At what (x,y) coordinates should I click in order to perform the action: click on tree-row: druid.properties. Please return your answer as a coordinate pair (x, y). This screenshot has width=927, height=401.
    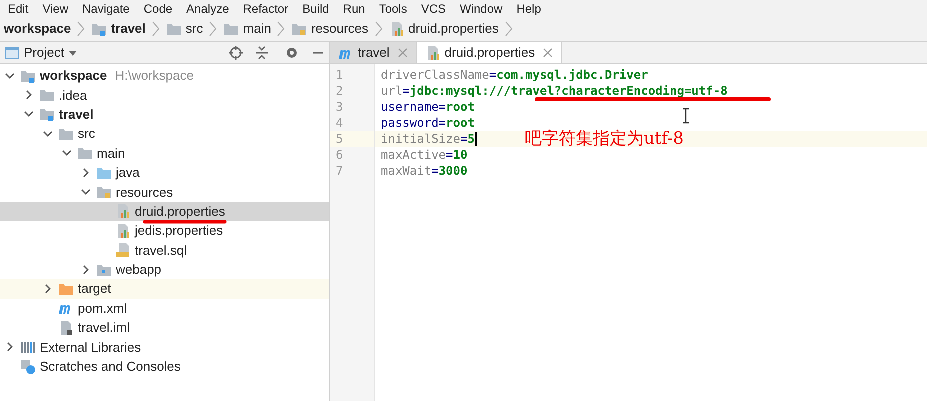
    Looking at the image, I should click on (164, 212).